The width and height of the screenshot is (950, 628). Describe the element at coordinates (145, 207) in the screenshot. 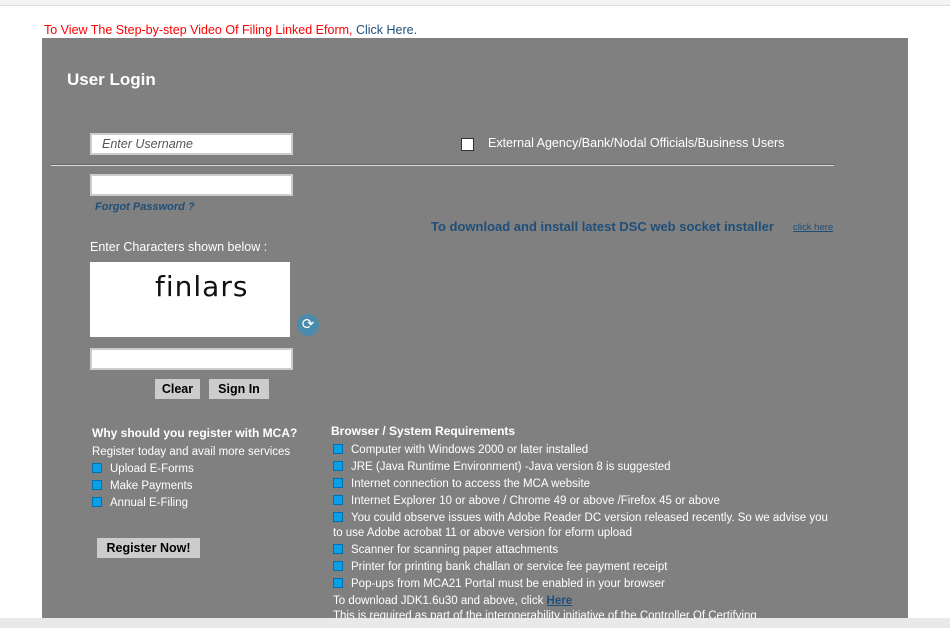

I see `forgot-password-link: Forgot Password ?` at that location.